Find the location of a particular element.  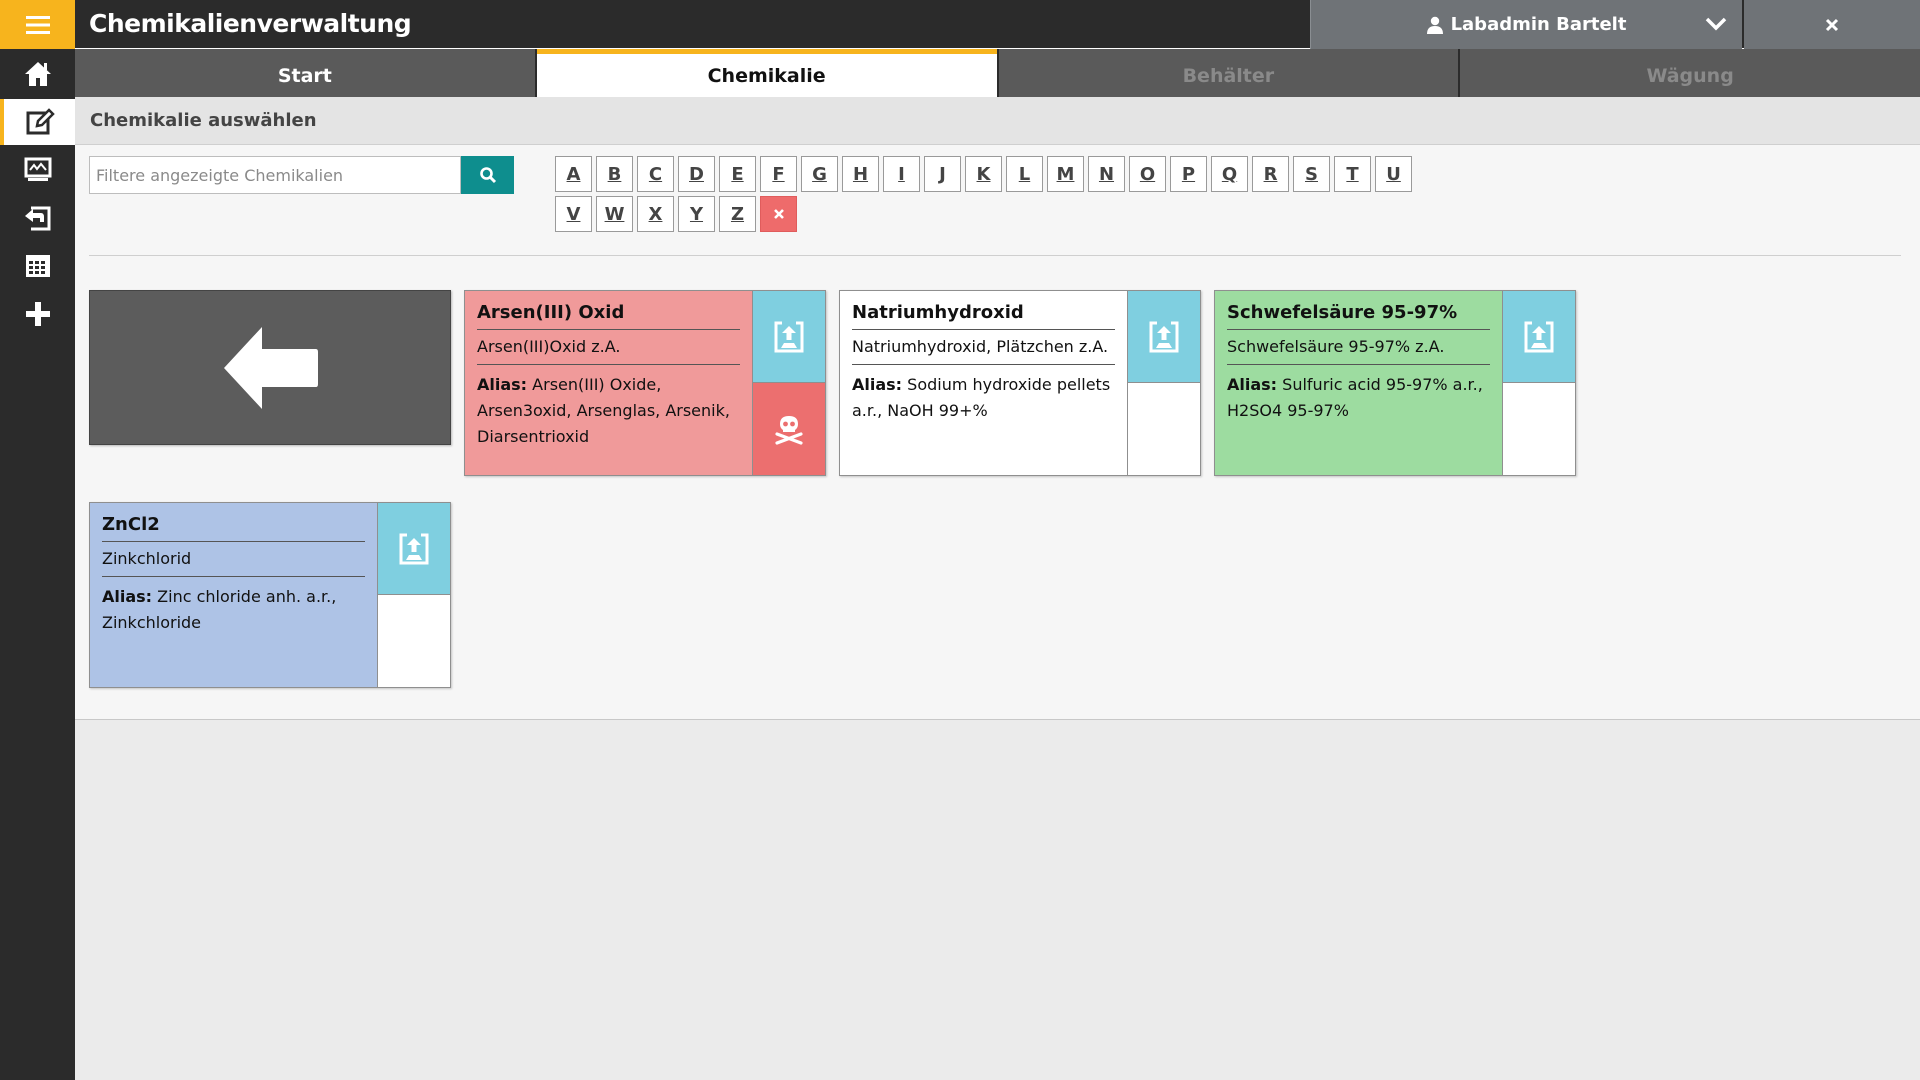

monitor-icon is located at coordinates (37, 169).